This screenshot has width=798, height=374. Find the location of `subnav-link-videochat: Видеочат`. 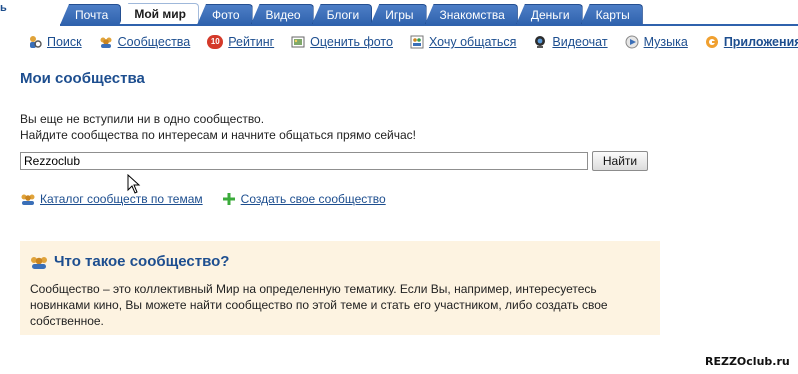

subnav-link-videochat: Видеочат is located at coordinates (579, 42).